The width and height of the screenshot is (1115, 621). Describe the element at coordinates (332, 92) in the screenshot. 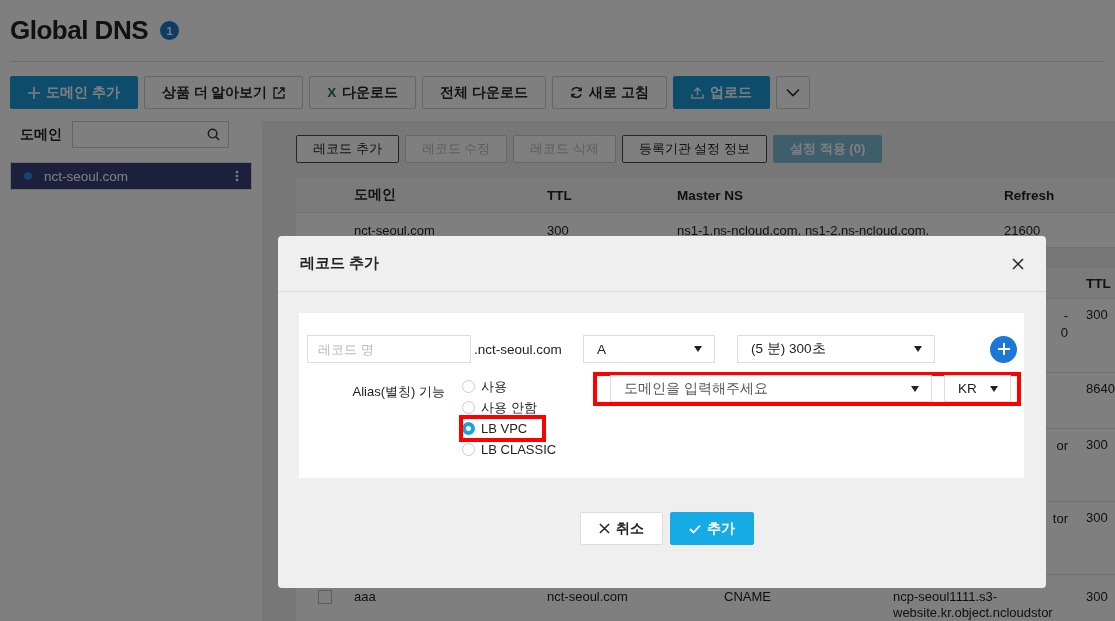

I see `excel-icon: X` at that location.